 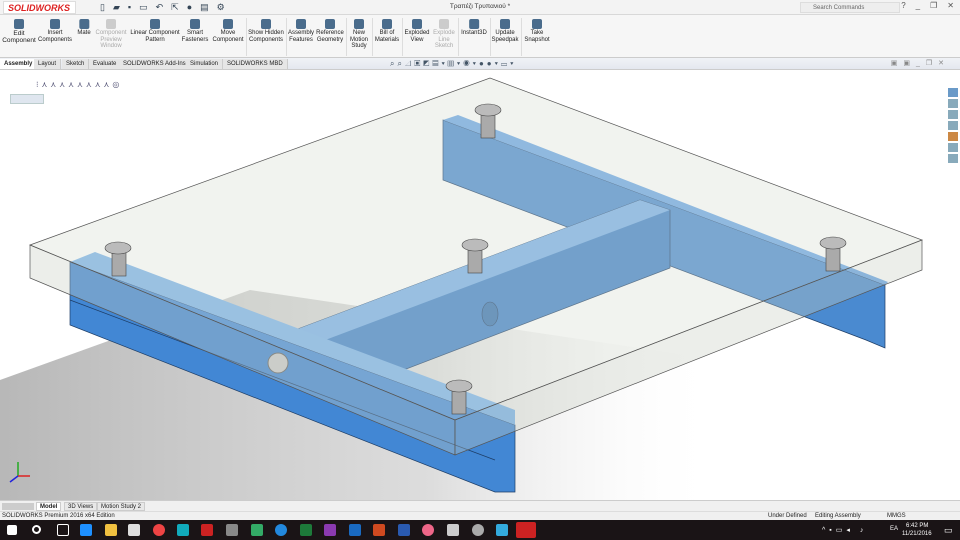 I want to click on new-motion-study-button: New Motion Study, so click(x=359, y=34).